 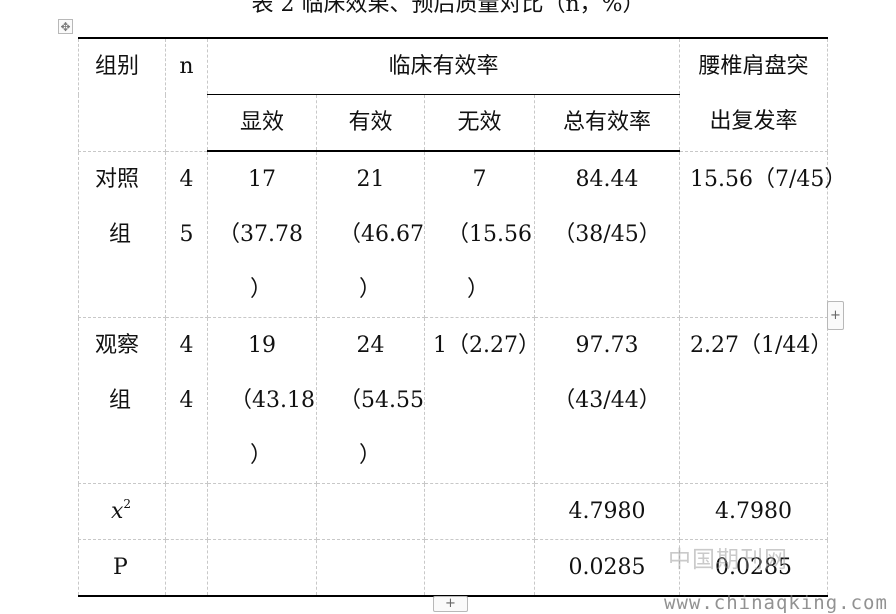 What do you see at coordinates (262, 123) in the screenshot?
I see `header-marked: 显效` at bounding box center [262, 123].